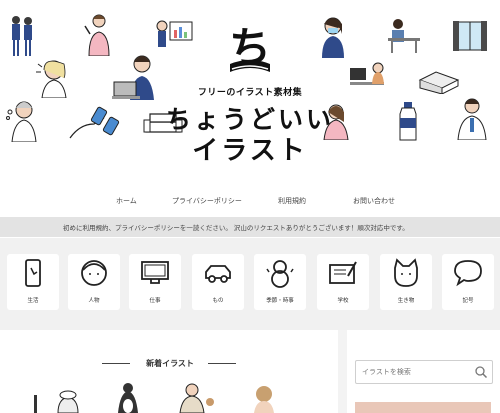 The image size is (500, 413). I want to click on search-icon, so click(481, 372).